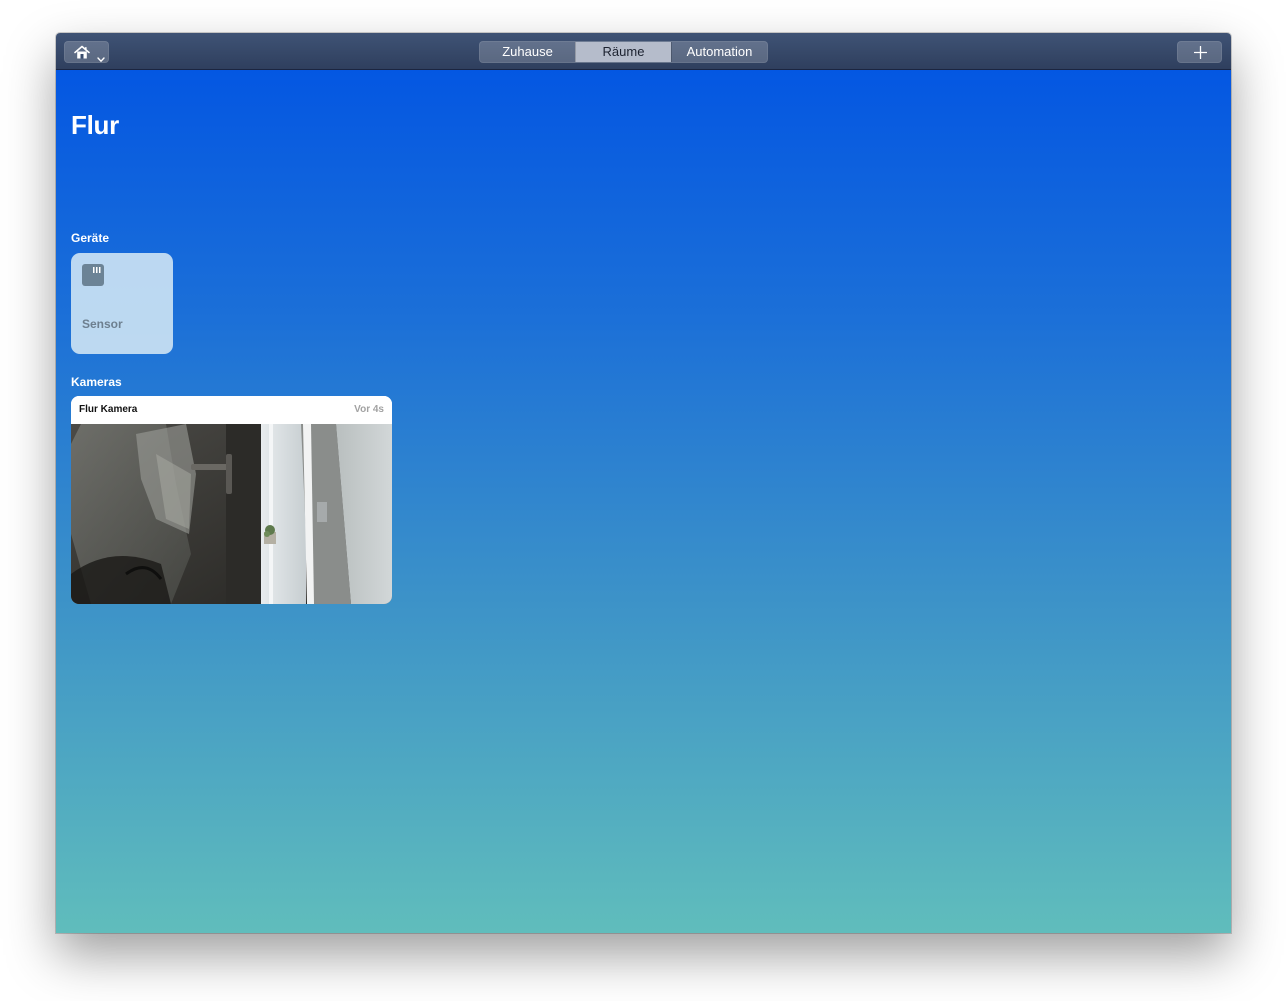 The height and width of the screenshot is (1001, 1286). What do you see at coordinates (101, 59) in the screenshot?
I see `chevron-down-icon` at bounding box center [101, 59].